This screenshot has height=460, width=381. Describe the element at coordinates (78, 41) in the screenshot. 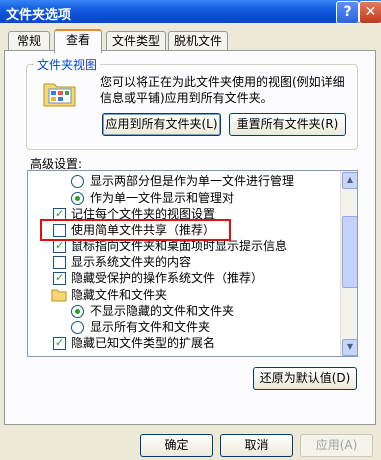

I see `tab-view: 查看` at that location.